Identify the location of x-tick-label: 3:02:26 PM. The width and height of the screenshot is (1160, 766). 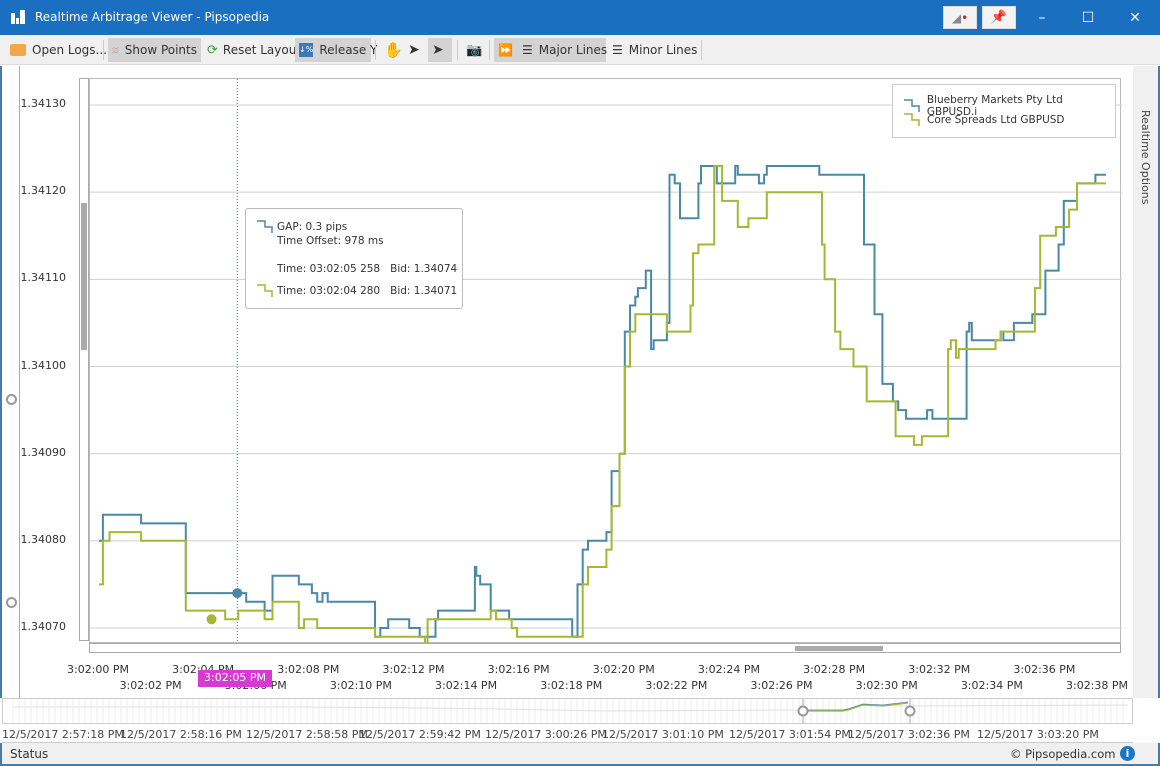
(781, 685).